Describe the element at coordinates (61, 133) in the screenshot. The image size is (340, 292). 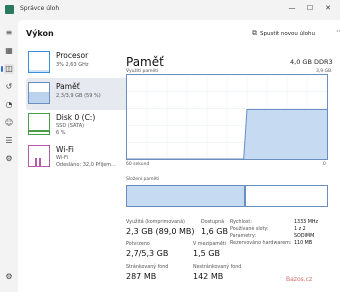
I see `resource-detail-2: 6 %` at that location.